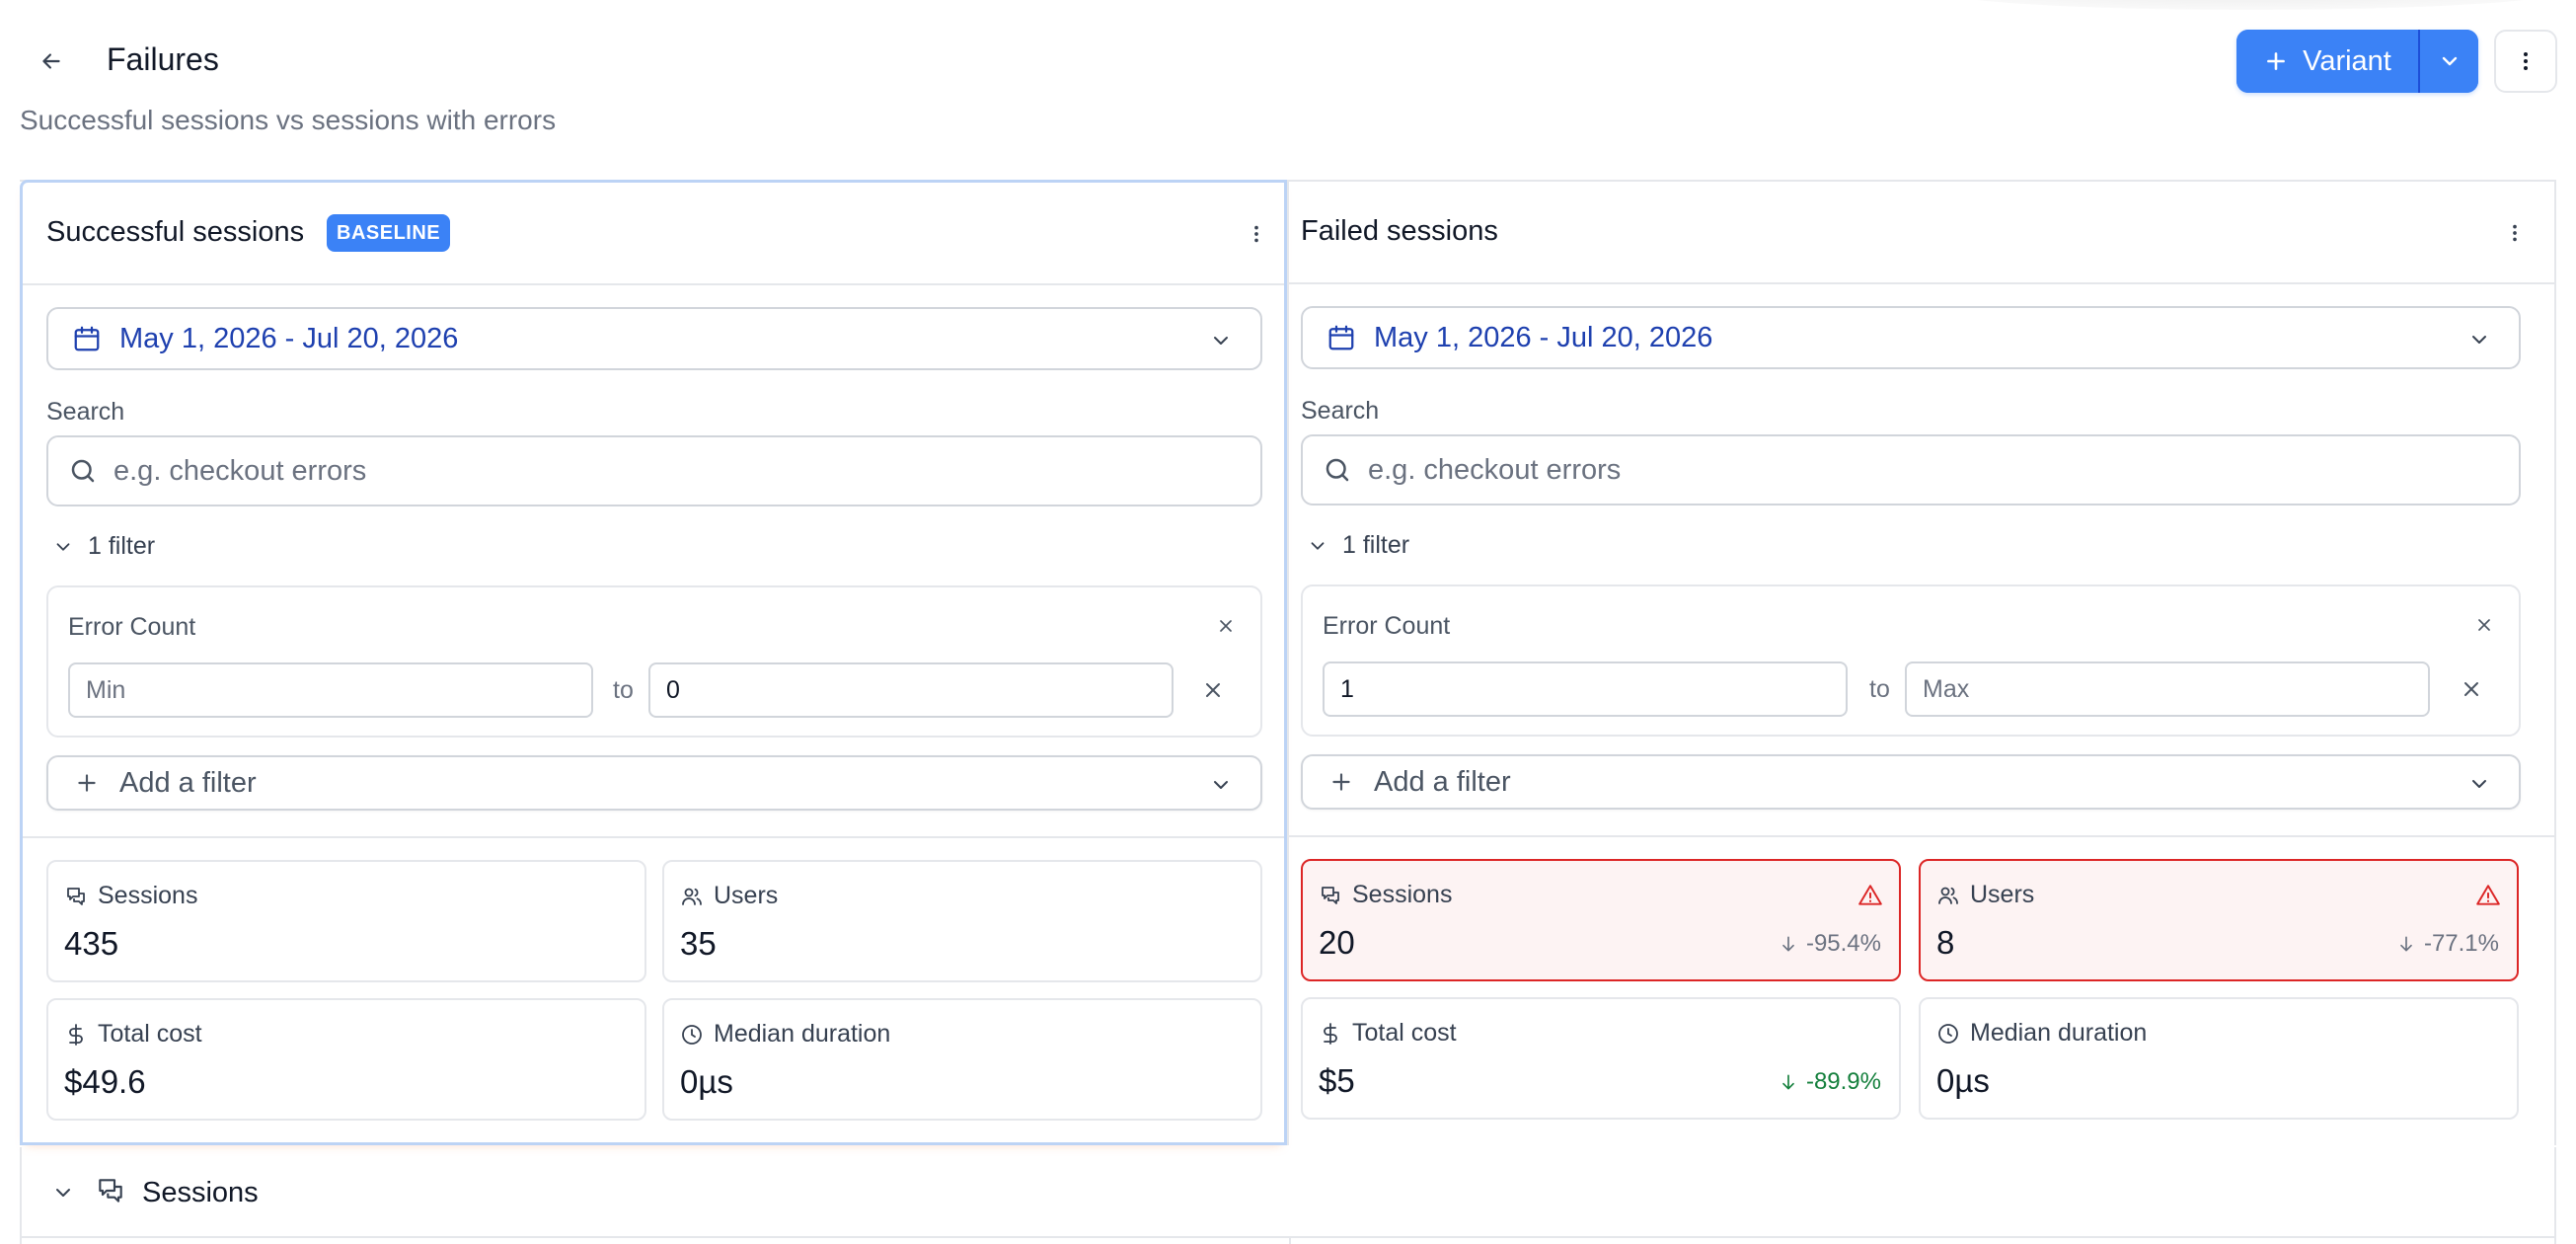  What do you see at coordinates (346, 1060) in the screenshot?
I see `metric-card-total-cost: Total cost $49.6` at bounding box center [346, 1060].